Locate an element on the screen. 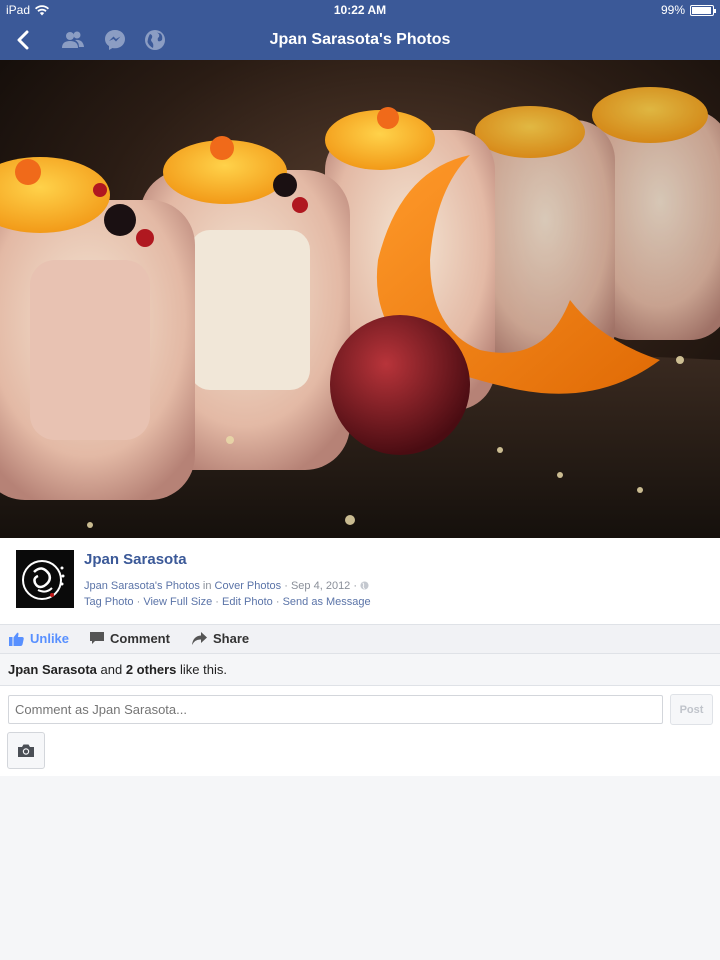 The image size is (720, 960). camera-icon is located at coordinates (26, 750).